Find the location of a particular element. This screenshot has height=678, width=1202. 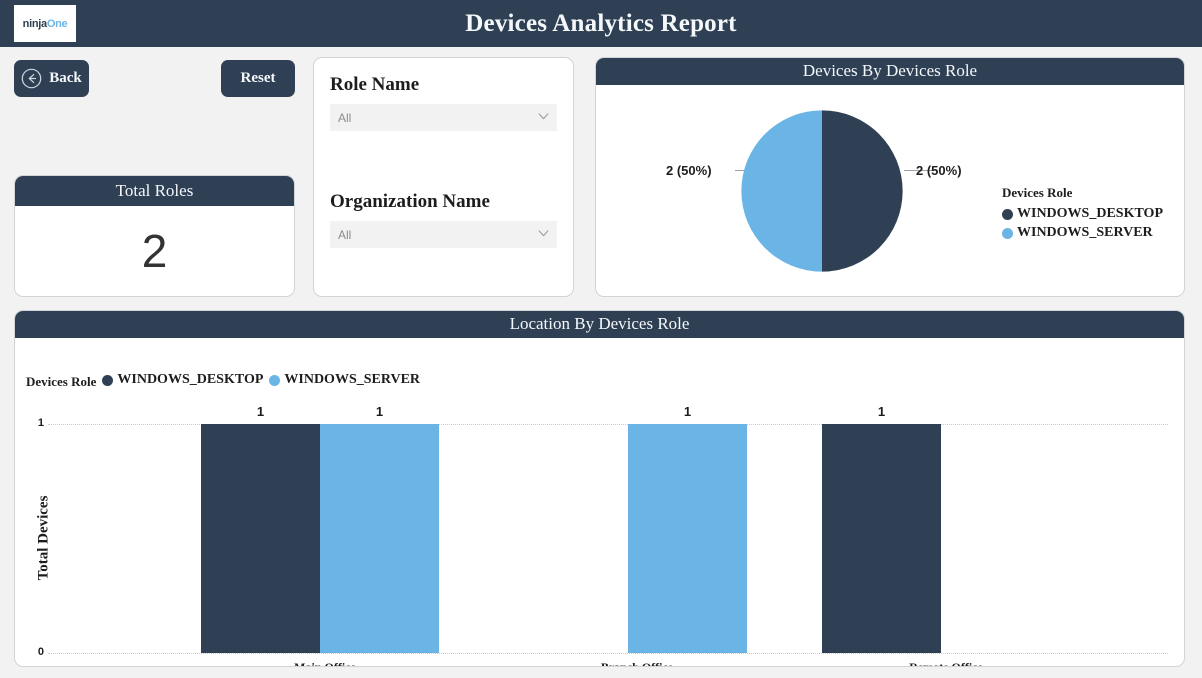

x-axis-tick-branch-office: Branch Office is located at coordinates (637, 663).